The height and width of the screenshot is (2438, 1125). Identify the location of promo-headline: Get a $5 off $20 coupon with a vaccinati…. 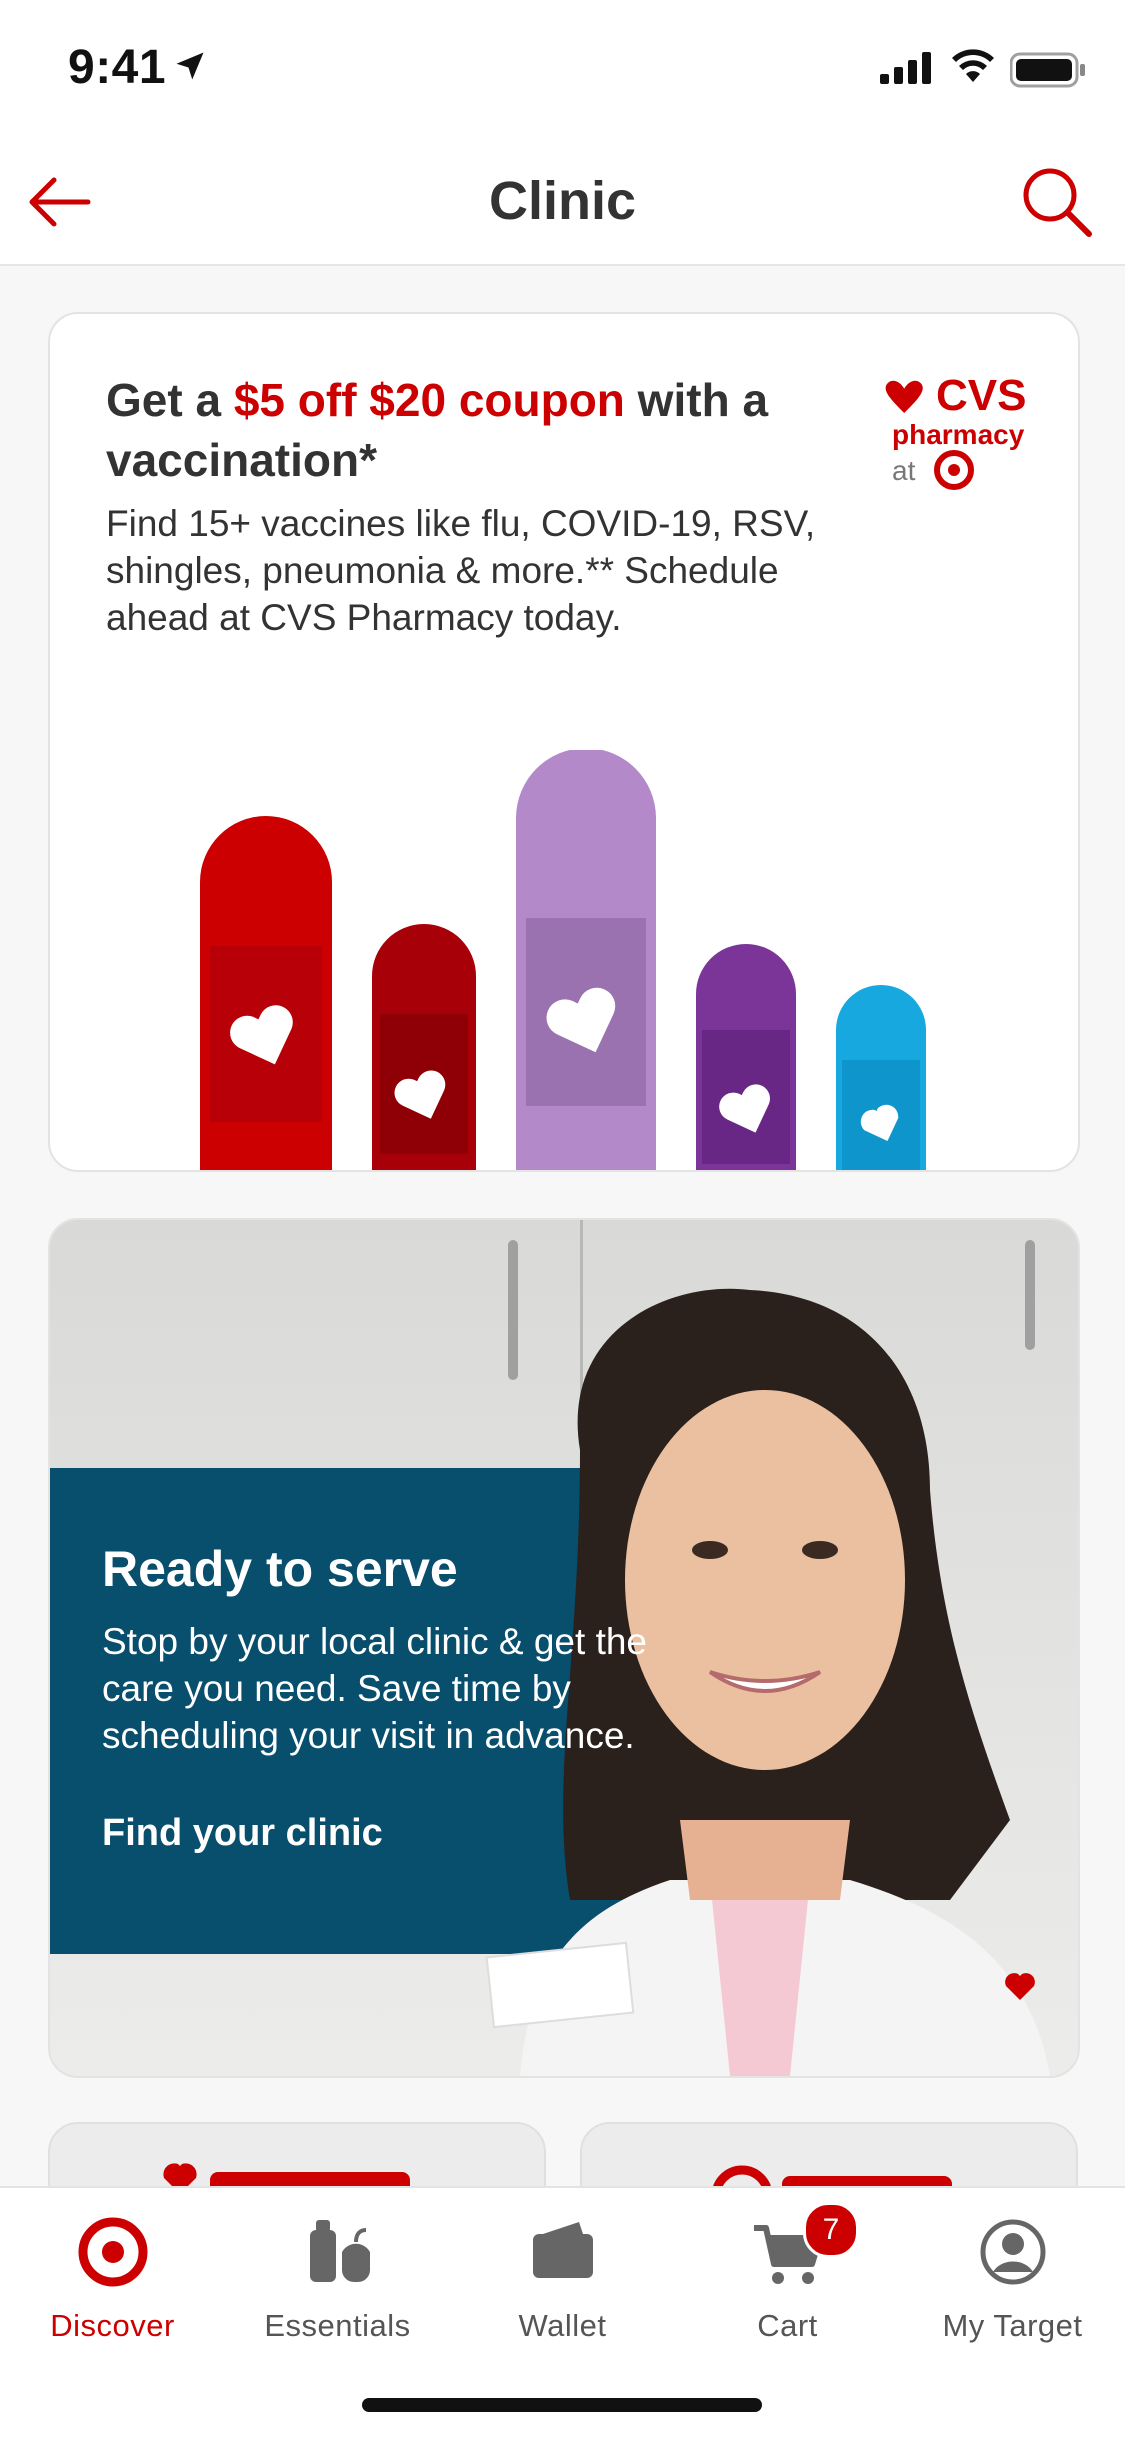
(437, 430).